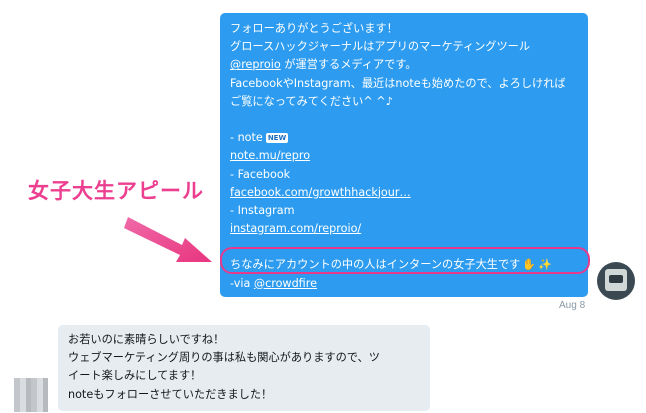 The image size is (646, 413). I want to click on instagram-link: instagram.com/reproio/, so click(295, 228).